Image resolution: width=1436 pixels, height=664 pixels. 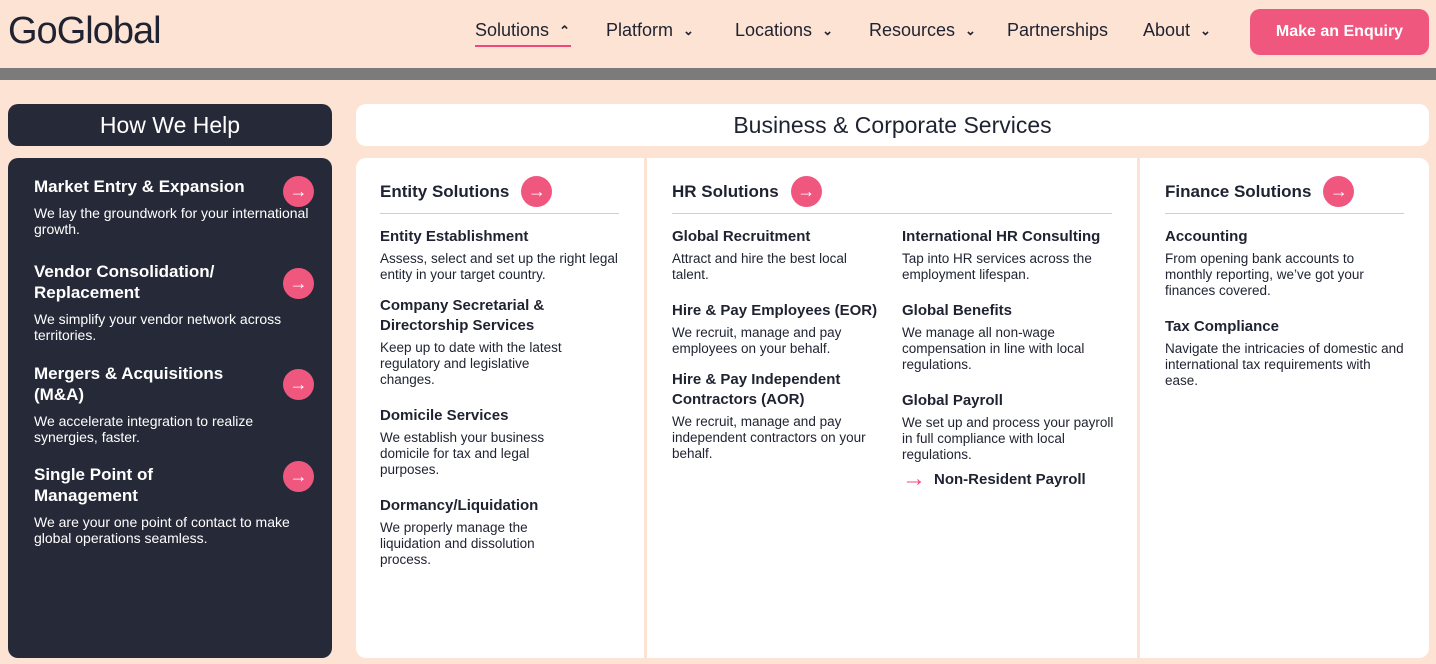 I want to click on hr-solutions-heading: HR Solutions, so click(x=725, y=191).